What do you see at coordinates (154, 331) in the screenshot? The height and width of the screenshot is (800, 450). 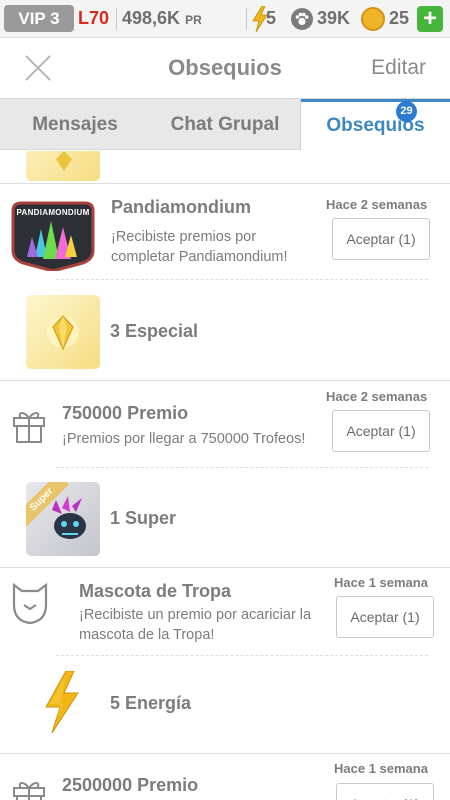 I see `reward-label: 3 Especial` at bounding box center [154, 331].